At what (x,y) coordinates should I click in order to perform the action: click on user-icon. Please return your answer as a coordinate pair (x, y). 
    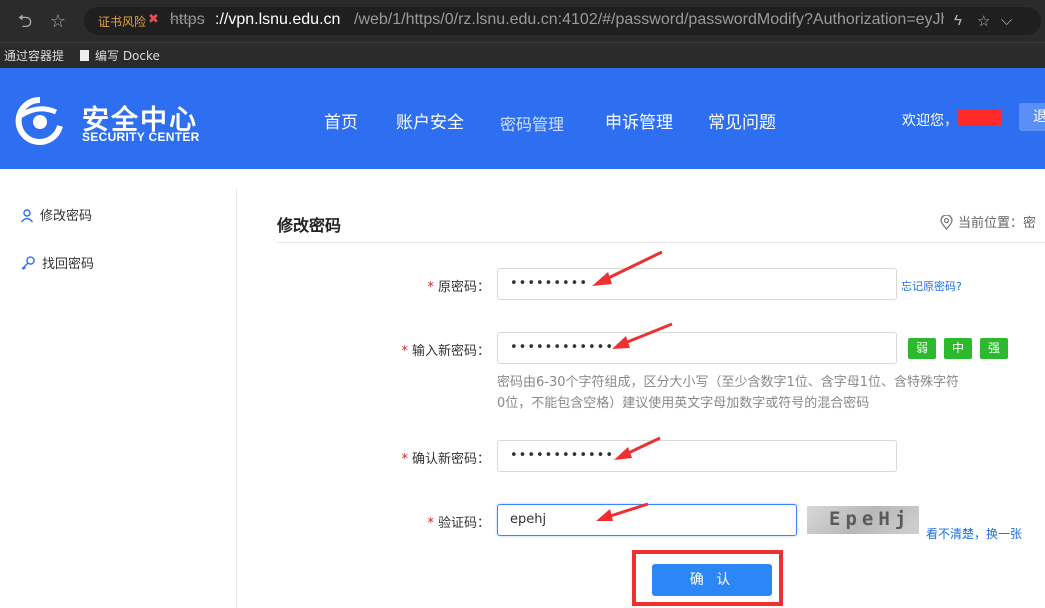
    Looking at the image, I should click on (27, 216).